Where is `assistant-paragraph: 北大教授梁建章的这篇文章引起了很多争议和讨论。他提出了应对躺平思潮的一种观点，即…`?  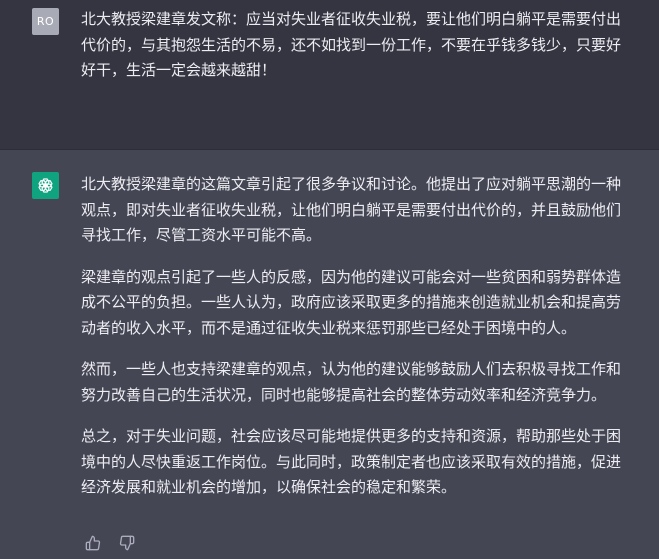
assistant-paragraph: 北大教授梁建章的这篇文章引起了很多争议和讨论。他提出了应对躺平思潮的一种观点，即… is located at coordinates (351, 209).